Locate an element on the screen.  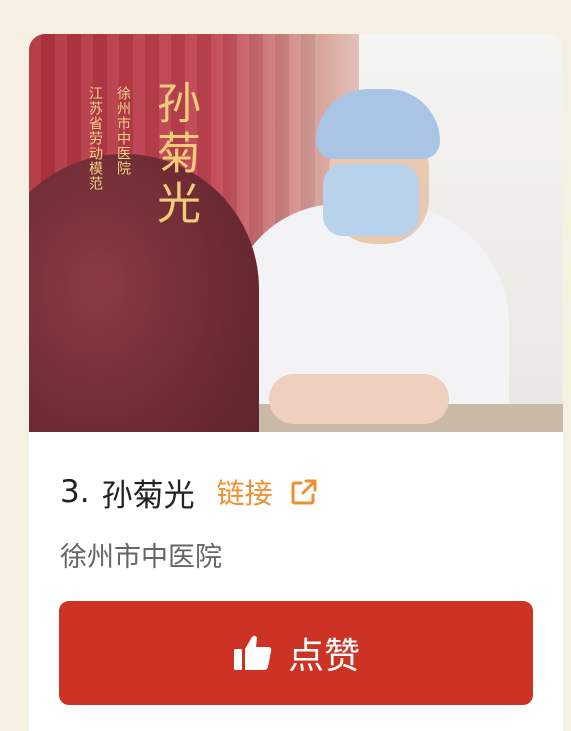
photo-hands is located at coordinates (359, 399).